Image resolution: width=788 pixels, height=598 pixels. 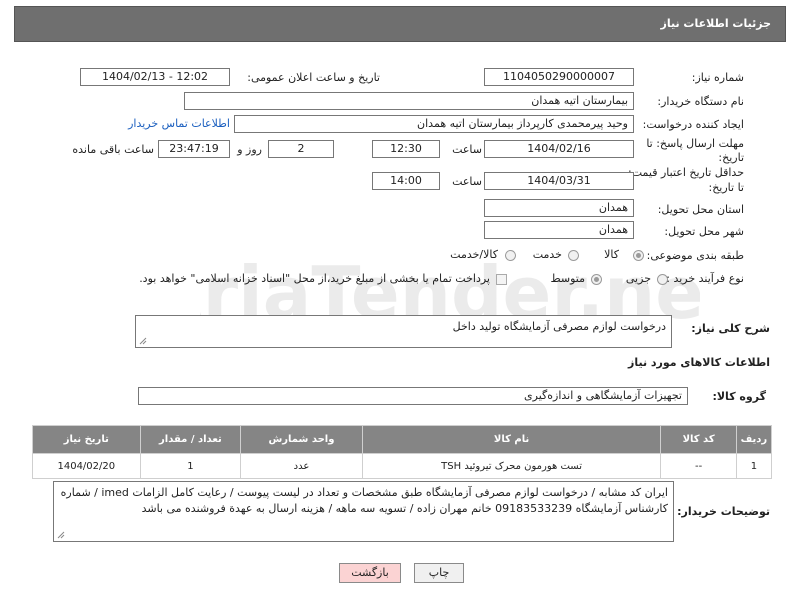 I want to click on validity-label-line1: حداقل تاریخ اعتبار قیمت:, so click(x=686, y=172).